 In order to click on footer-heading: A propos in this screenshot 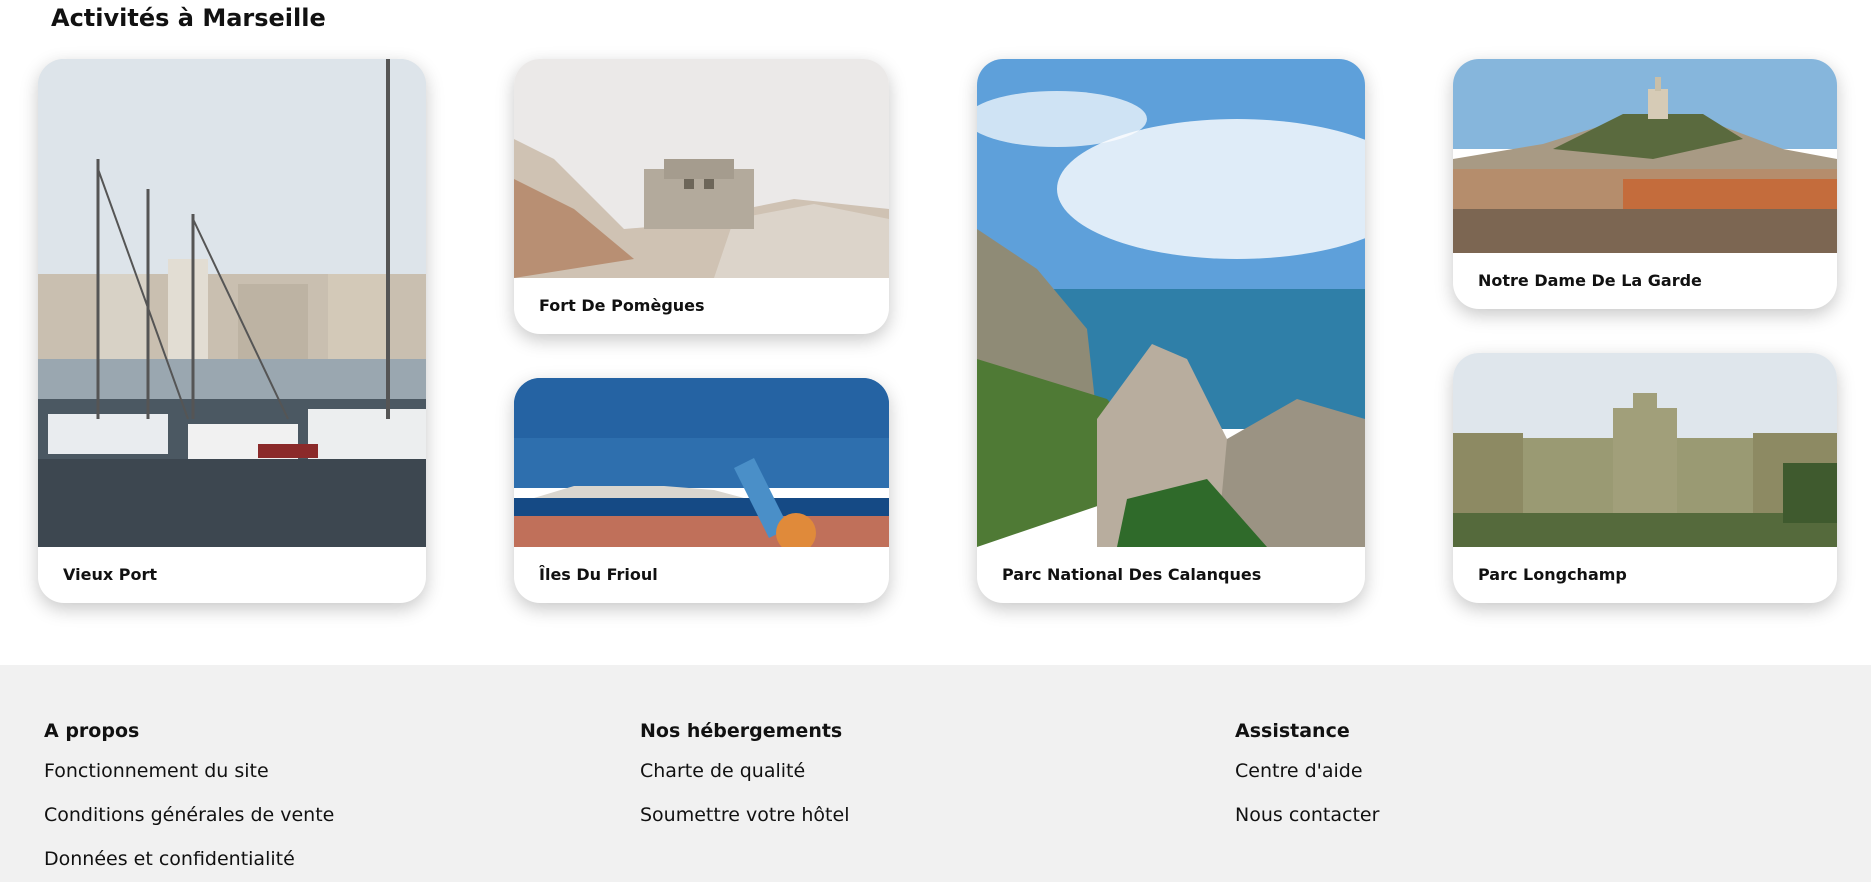, I will do `click(92, 731)`.